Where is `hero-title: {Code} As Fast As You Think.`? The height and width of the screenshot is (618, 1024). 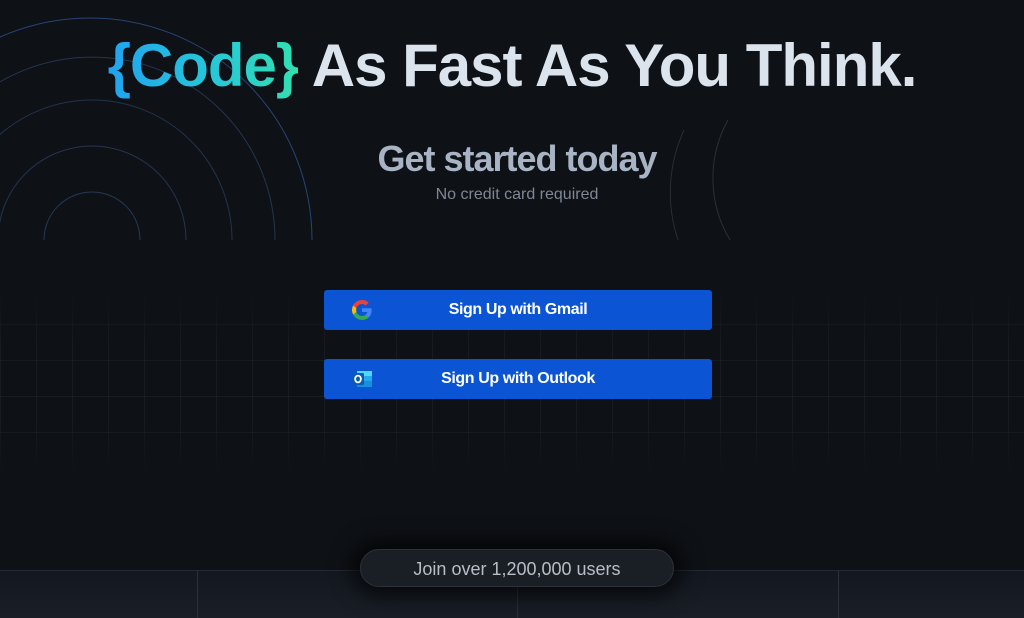
hero-title: {Code} As Fast As You Think. is located at coordinates (512, 66).